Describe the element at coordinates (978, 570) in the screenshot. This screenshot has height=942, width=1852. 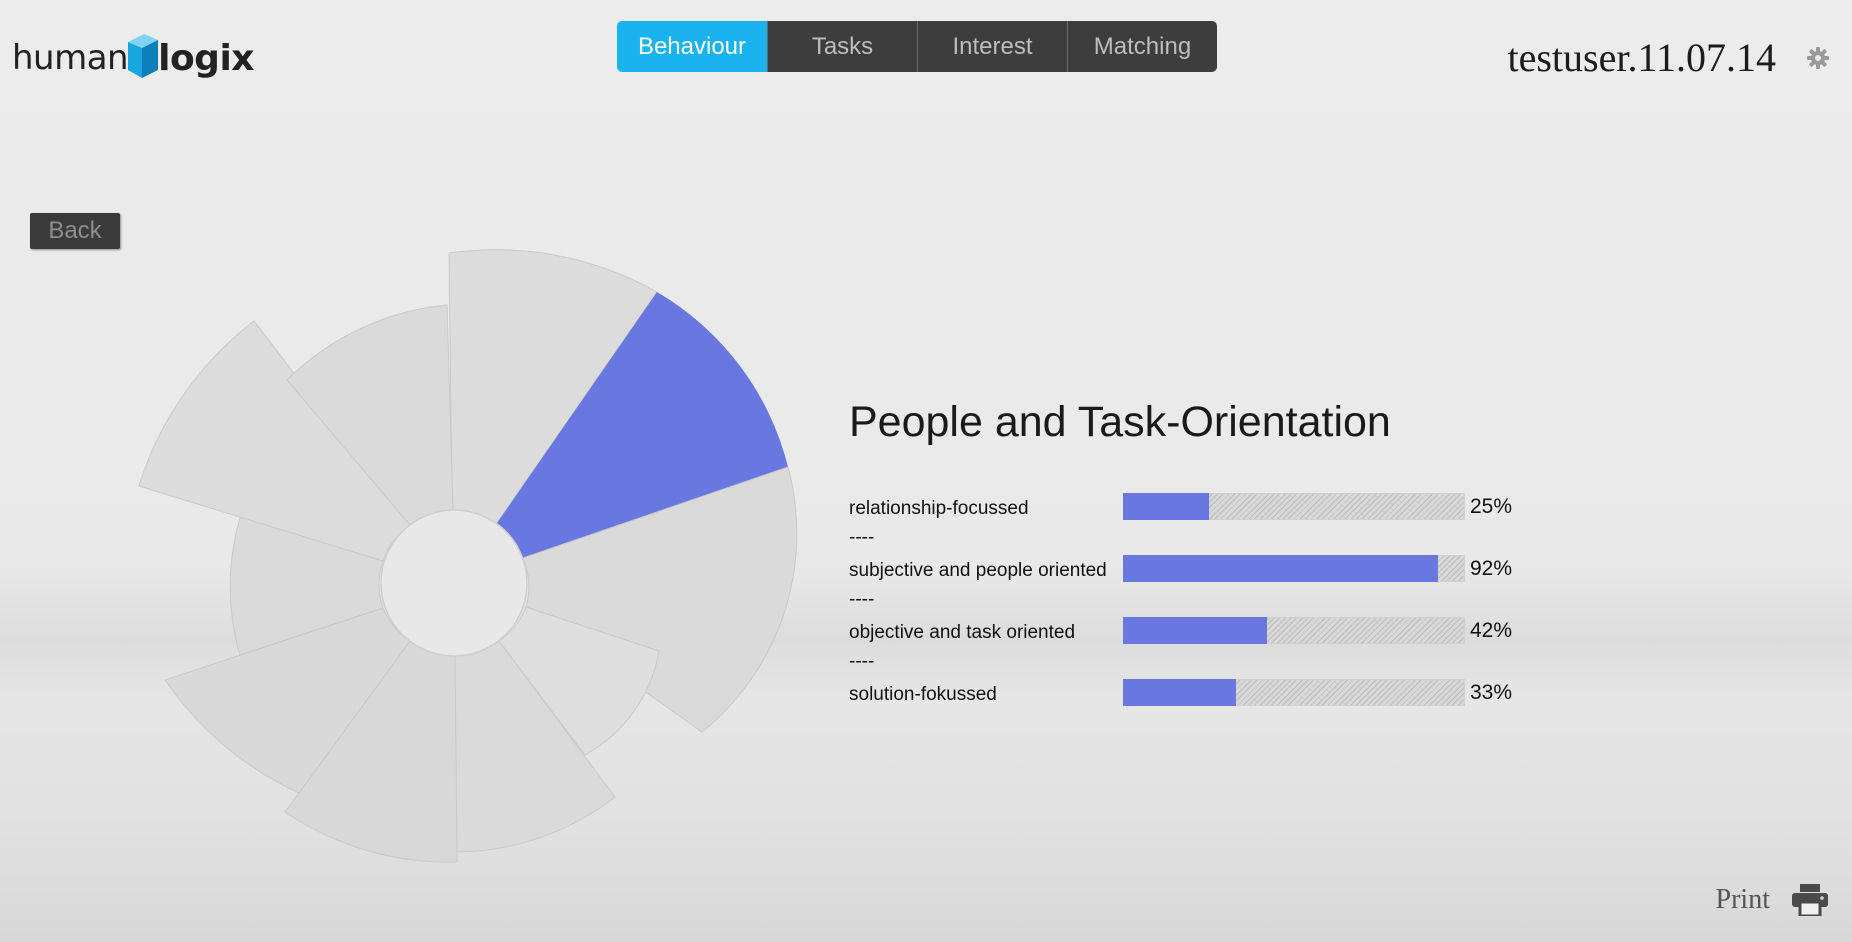
I see `metric-label: subjective and people oriented` at that location.